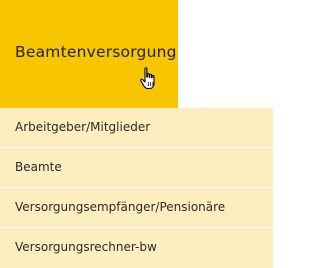 This screenshot has height=268, width=320. I want to click on submenu-item-versorgungsrechner-bw: Versorgungsrechner-bw, so click(136, 247).